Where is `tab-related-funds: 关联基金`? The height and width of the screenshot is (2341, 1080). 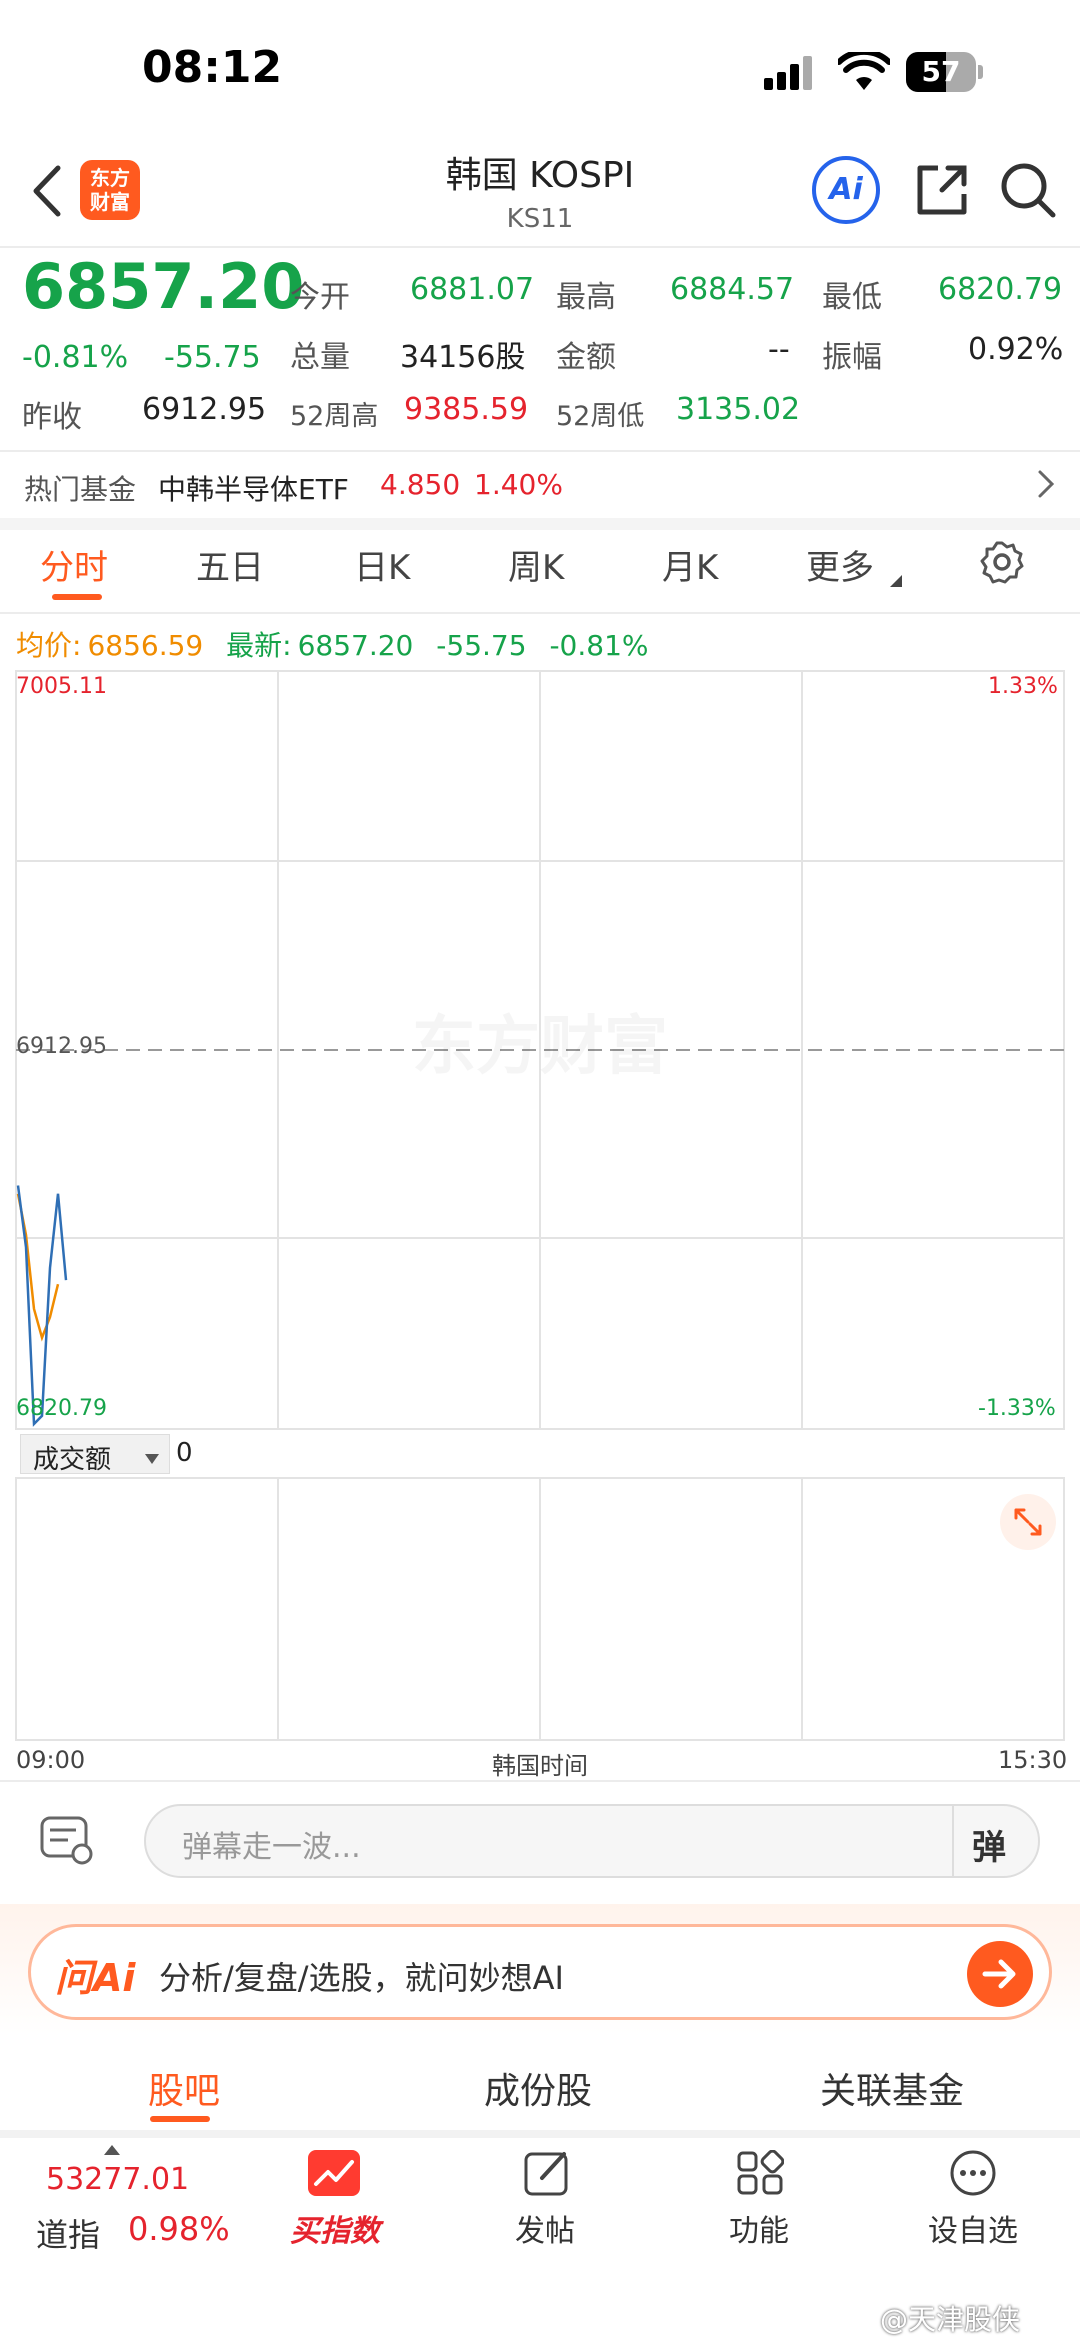
tab-related-funds: 关联基金 is located at coordinates (892, 2088).